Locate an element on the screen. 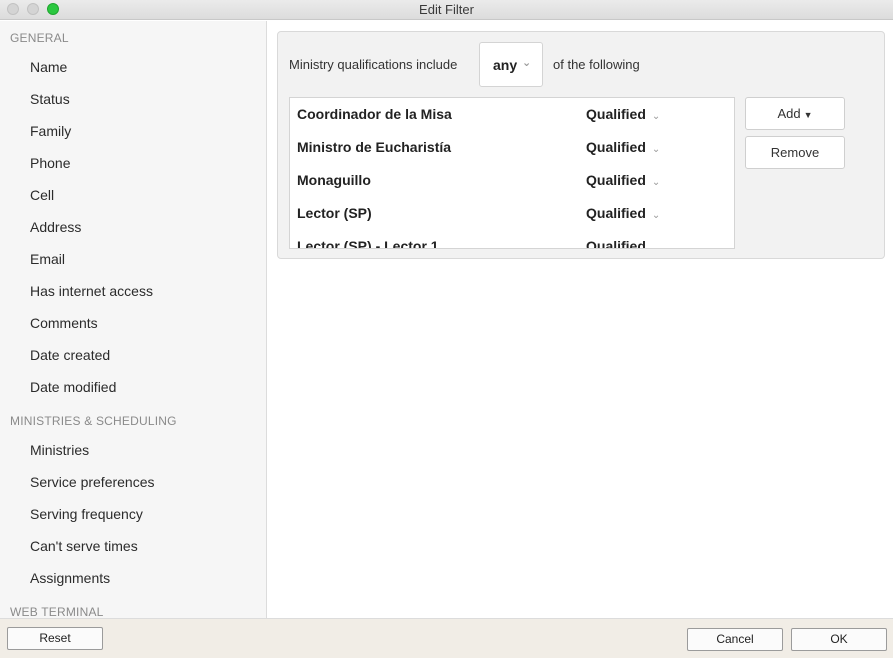 This screenshot has width=893, height=658. filter-prefix-label: Ministry qualifications include is located at coordinates (373, 64).